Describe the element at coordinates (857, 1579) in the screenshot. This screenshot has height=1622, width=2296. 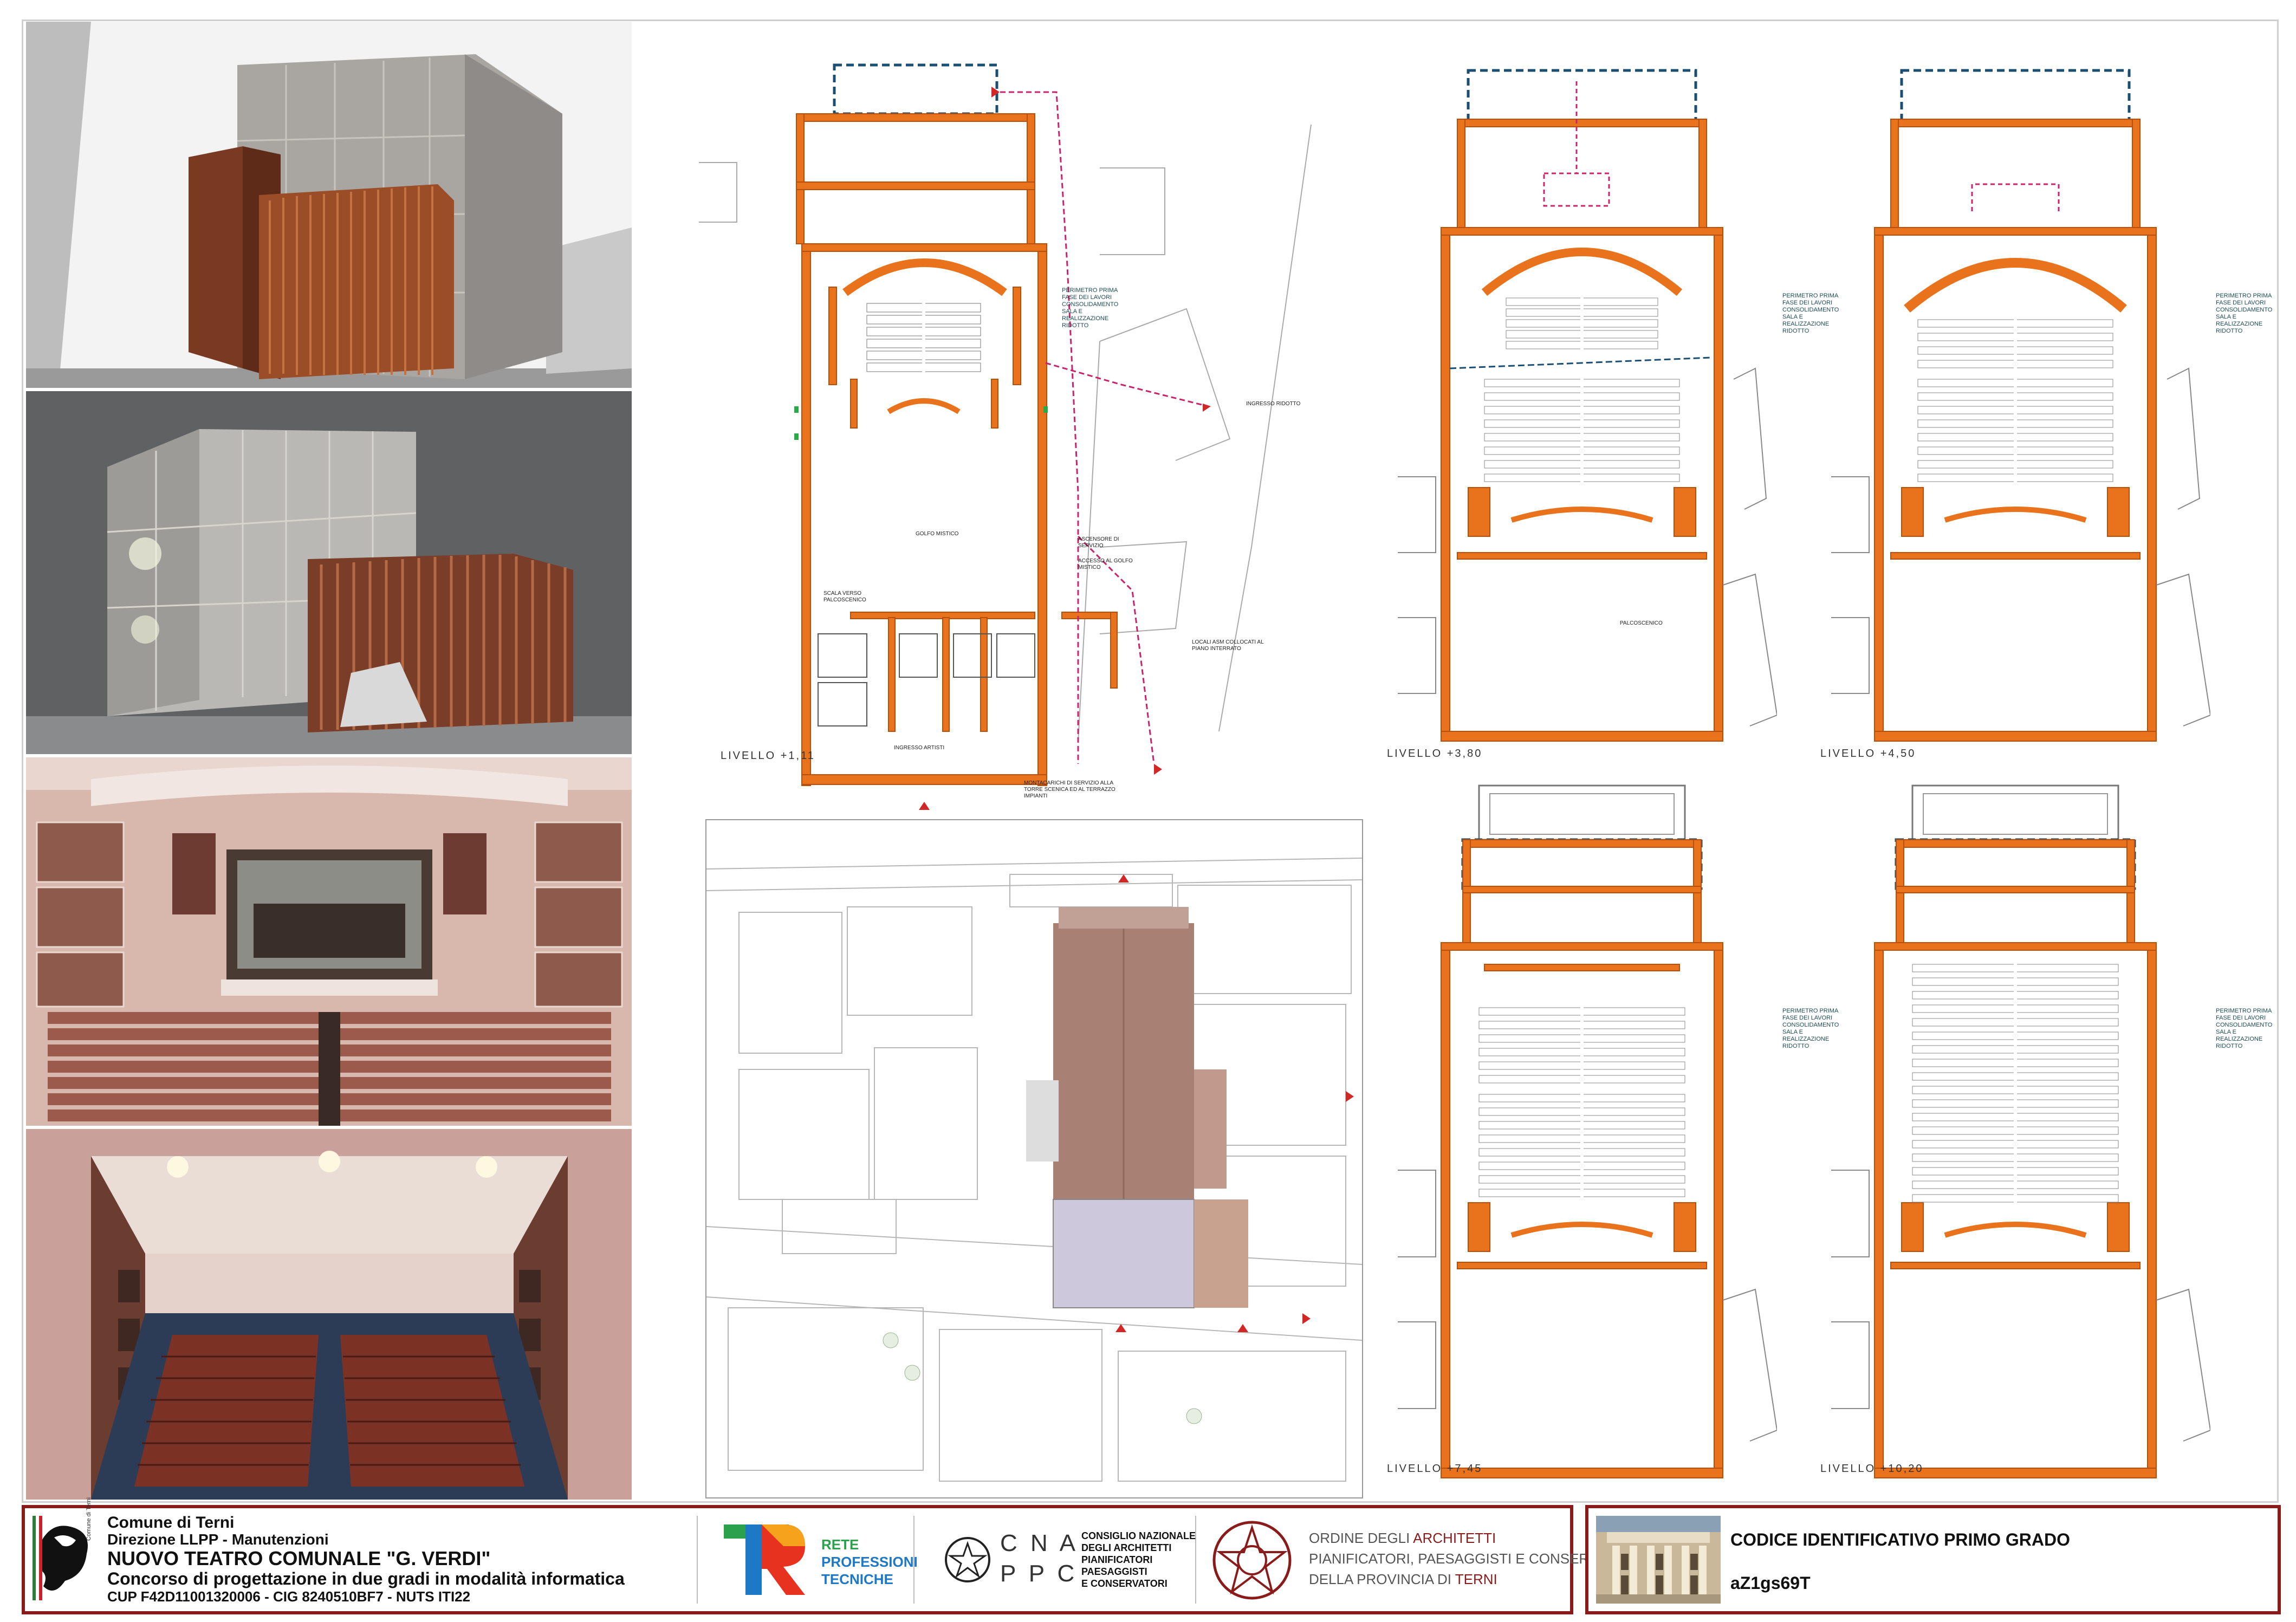
I see `rpt-line3: TECNICHE` at that location.